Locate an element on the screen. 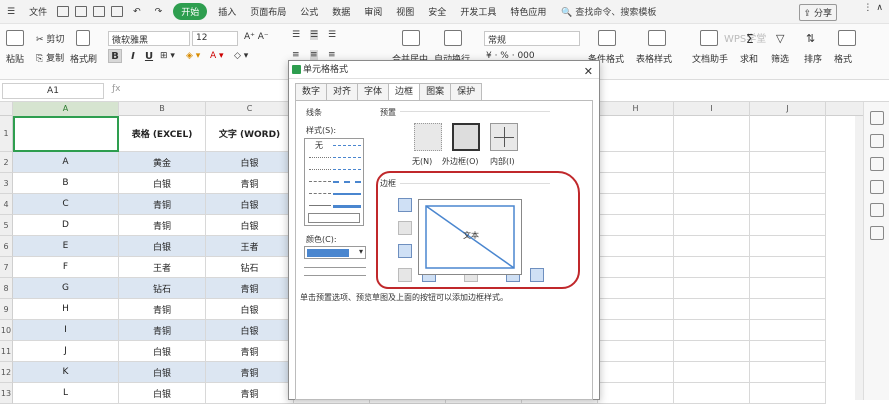 Image resolution: width=889 pixels, height=404 pixels. row-header: 13 is located at coordinates (6, 393).